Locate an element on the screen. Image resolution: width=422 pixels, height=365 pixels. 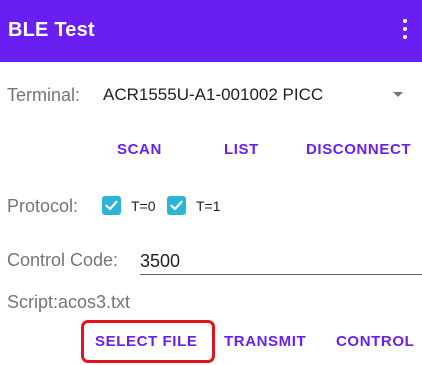
scan-button: SCAN is located at coordinates (139, 149).